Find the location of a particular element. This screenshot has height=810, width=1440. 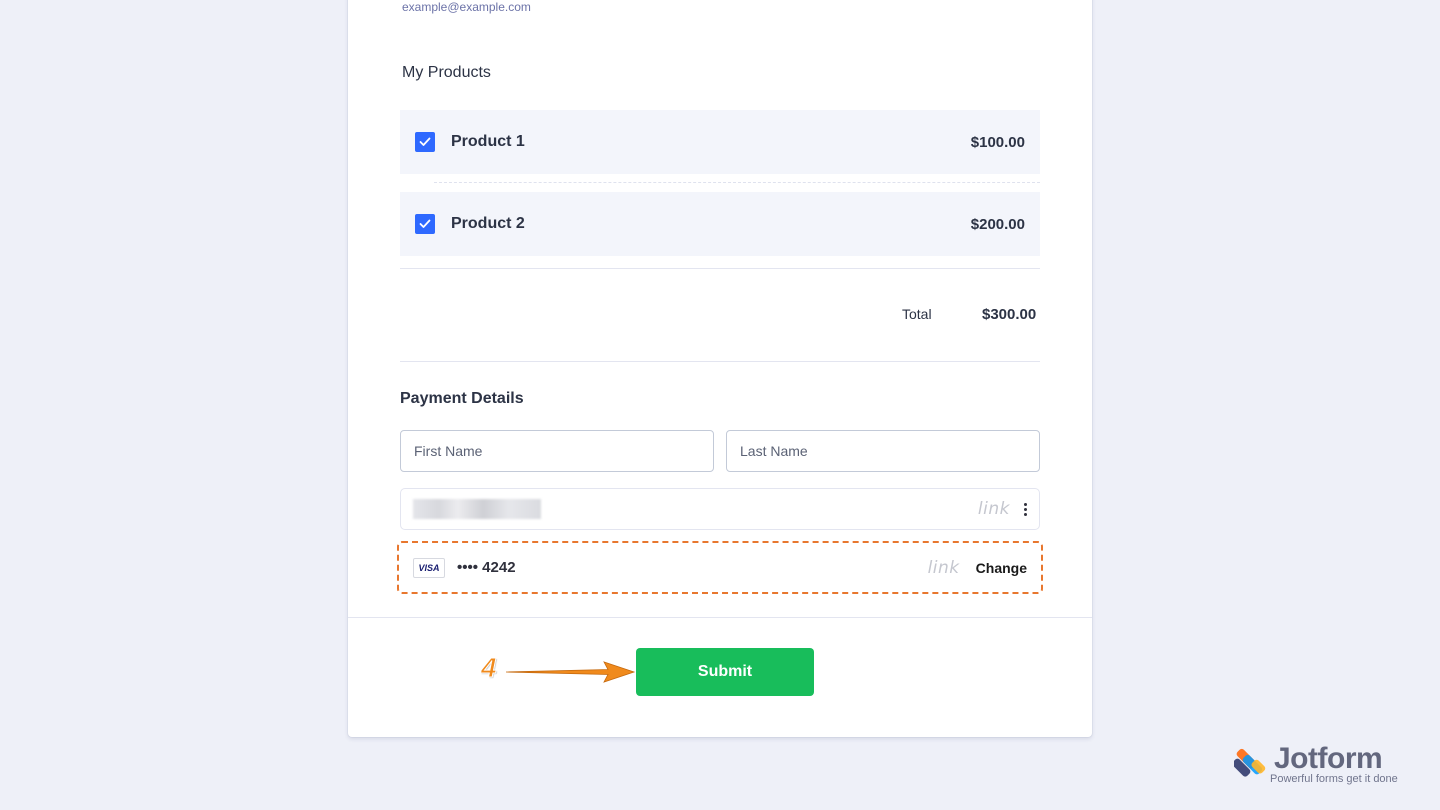

first-name-field: First Name is located at coordinates (557, 451).